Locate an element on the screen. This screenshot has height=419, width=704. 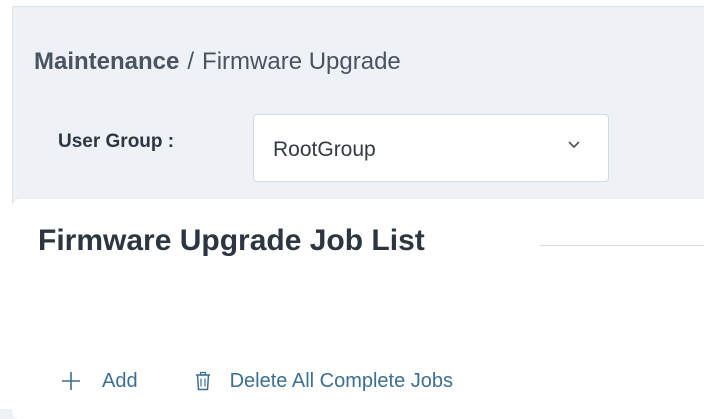
breadcrumb-current: Firmware Upgrade is located at coordinates (301, 61).